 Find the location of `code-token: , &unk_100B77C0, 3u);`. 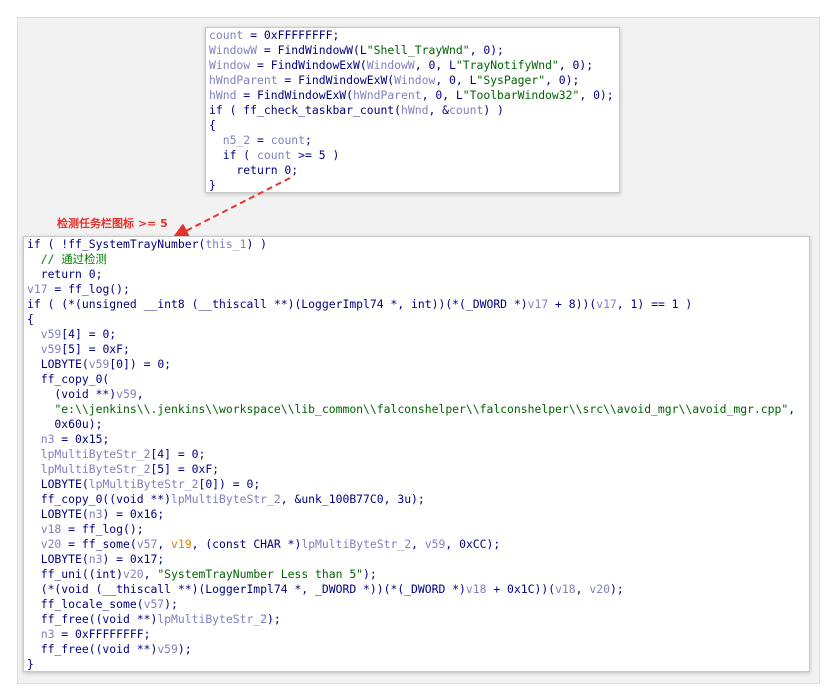

code-token: , &unk_100B77C0, 3u); is located at coordinates (352, 499).